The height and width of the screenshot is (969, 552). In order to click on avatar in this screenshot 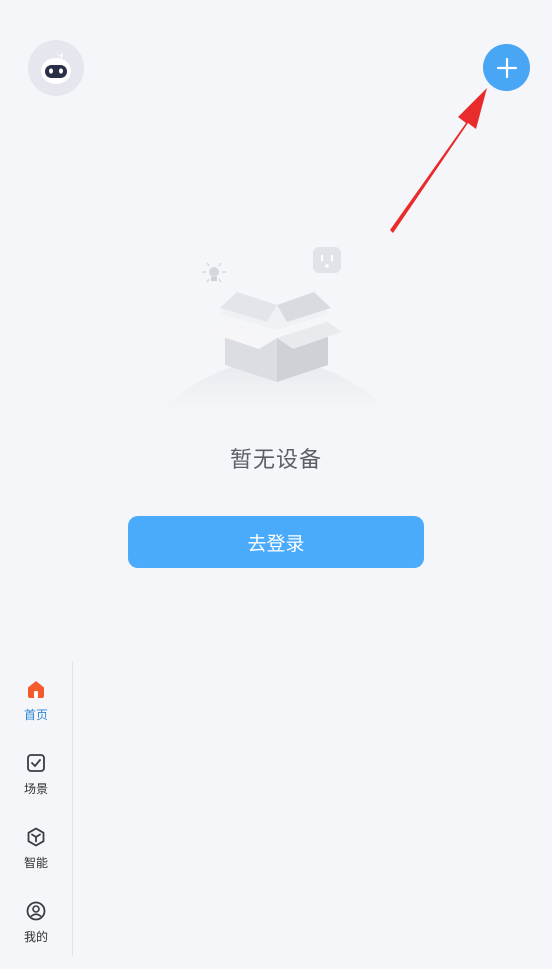, I will do `click(56, 68)`.